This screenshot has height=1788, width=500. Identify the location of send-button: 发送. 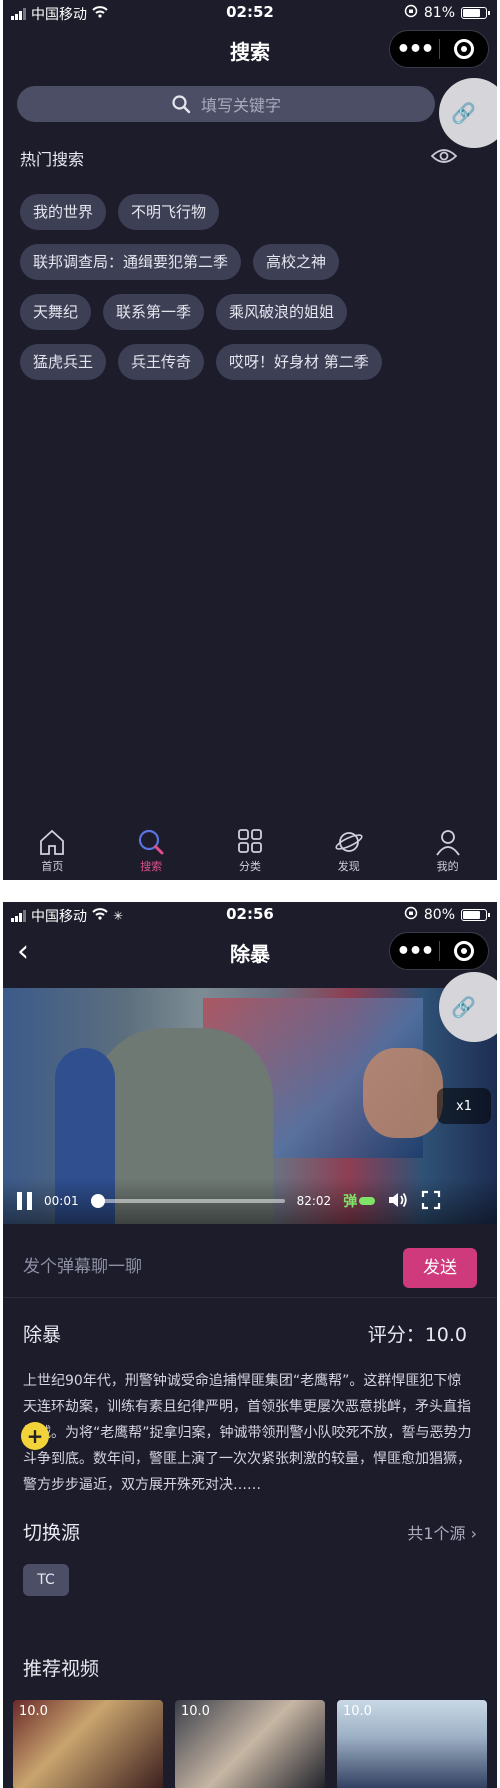
(440, 1268).